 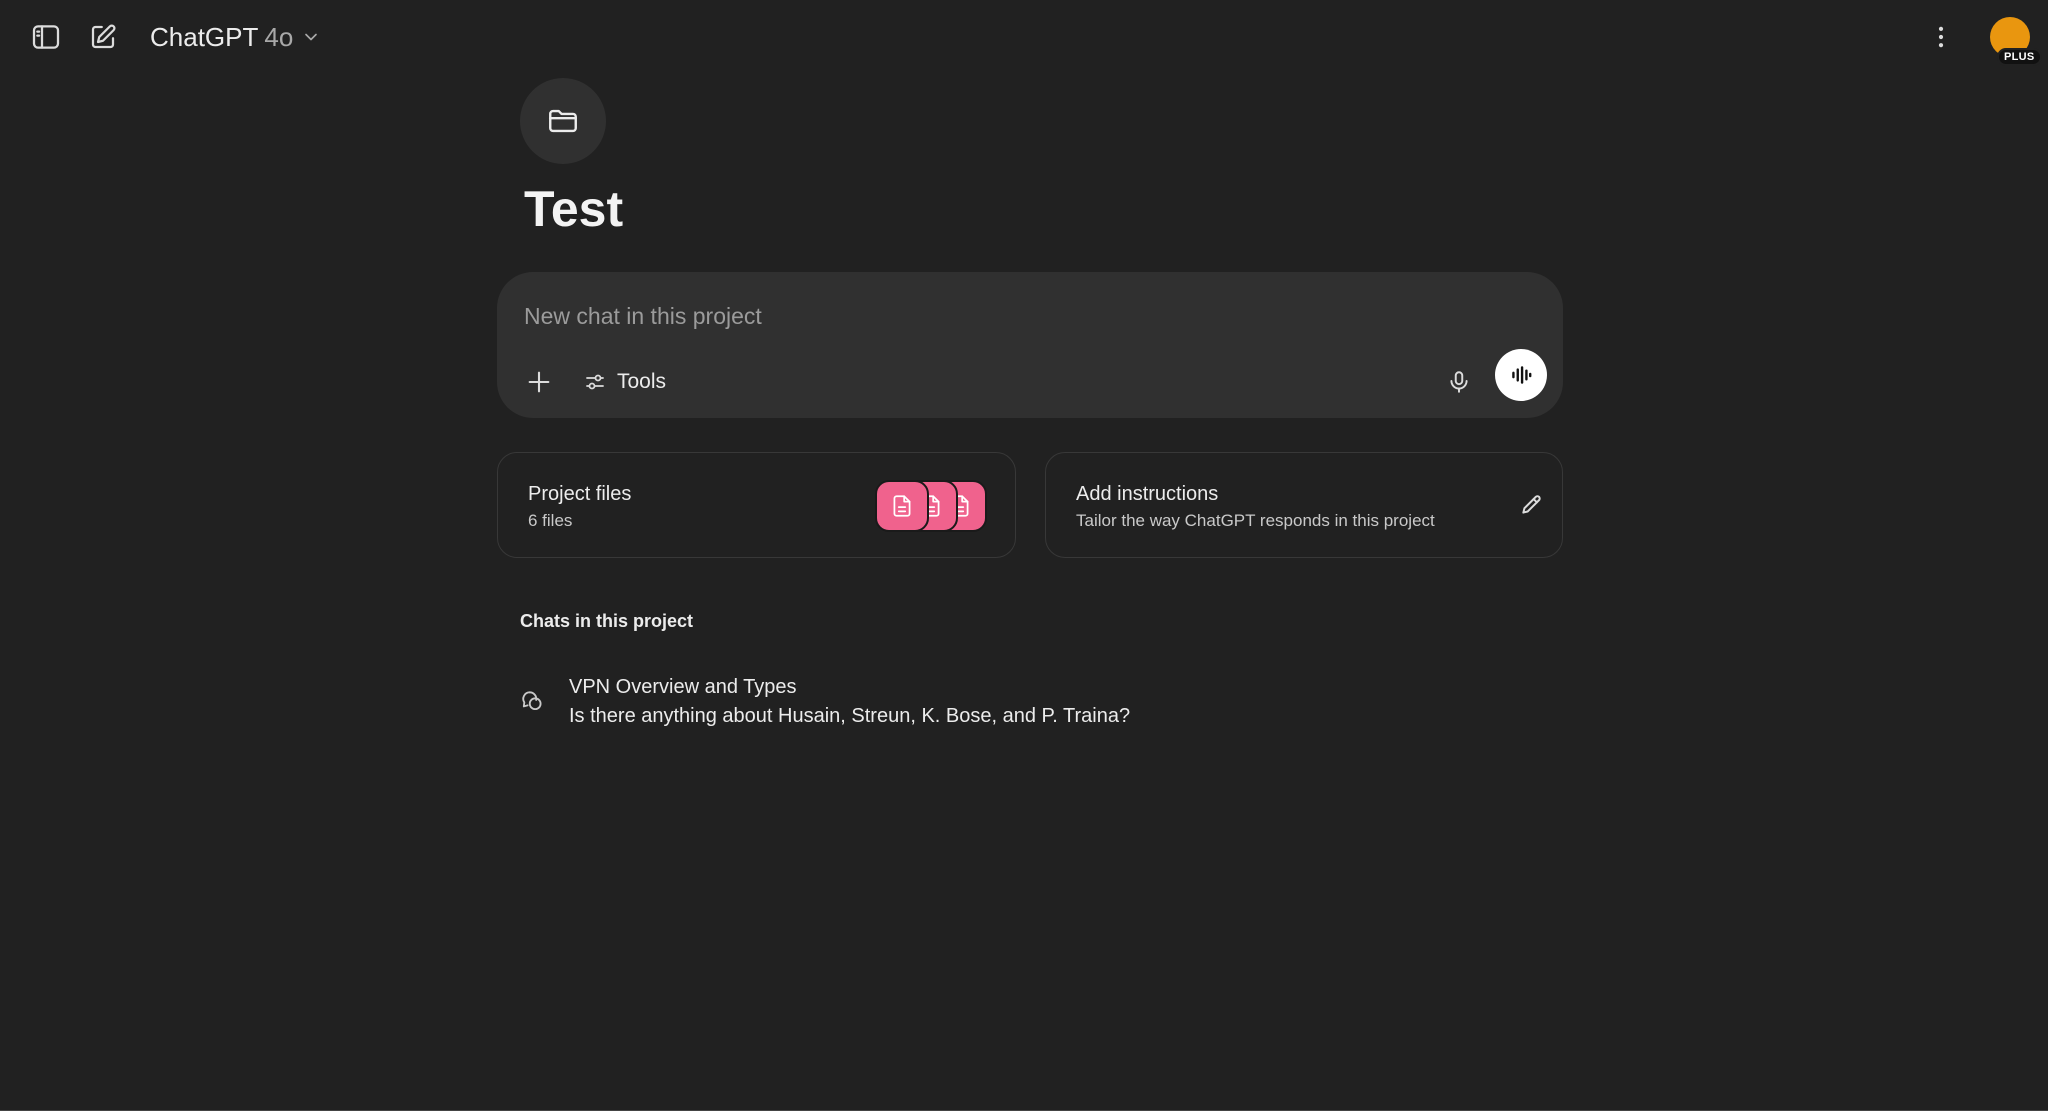 I want to click on more-vertical-icon, so click(x=1941, y=37).